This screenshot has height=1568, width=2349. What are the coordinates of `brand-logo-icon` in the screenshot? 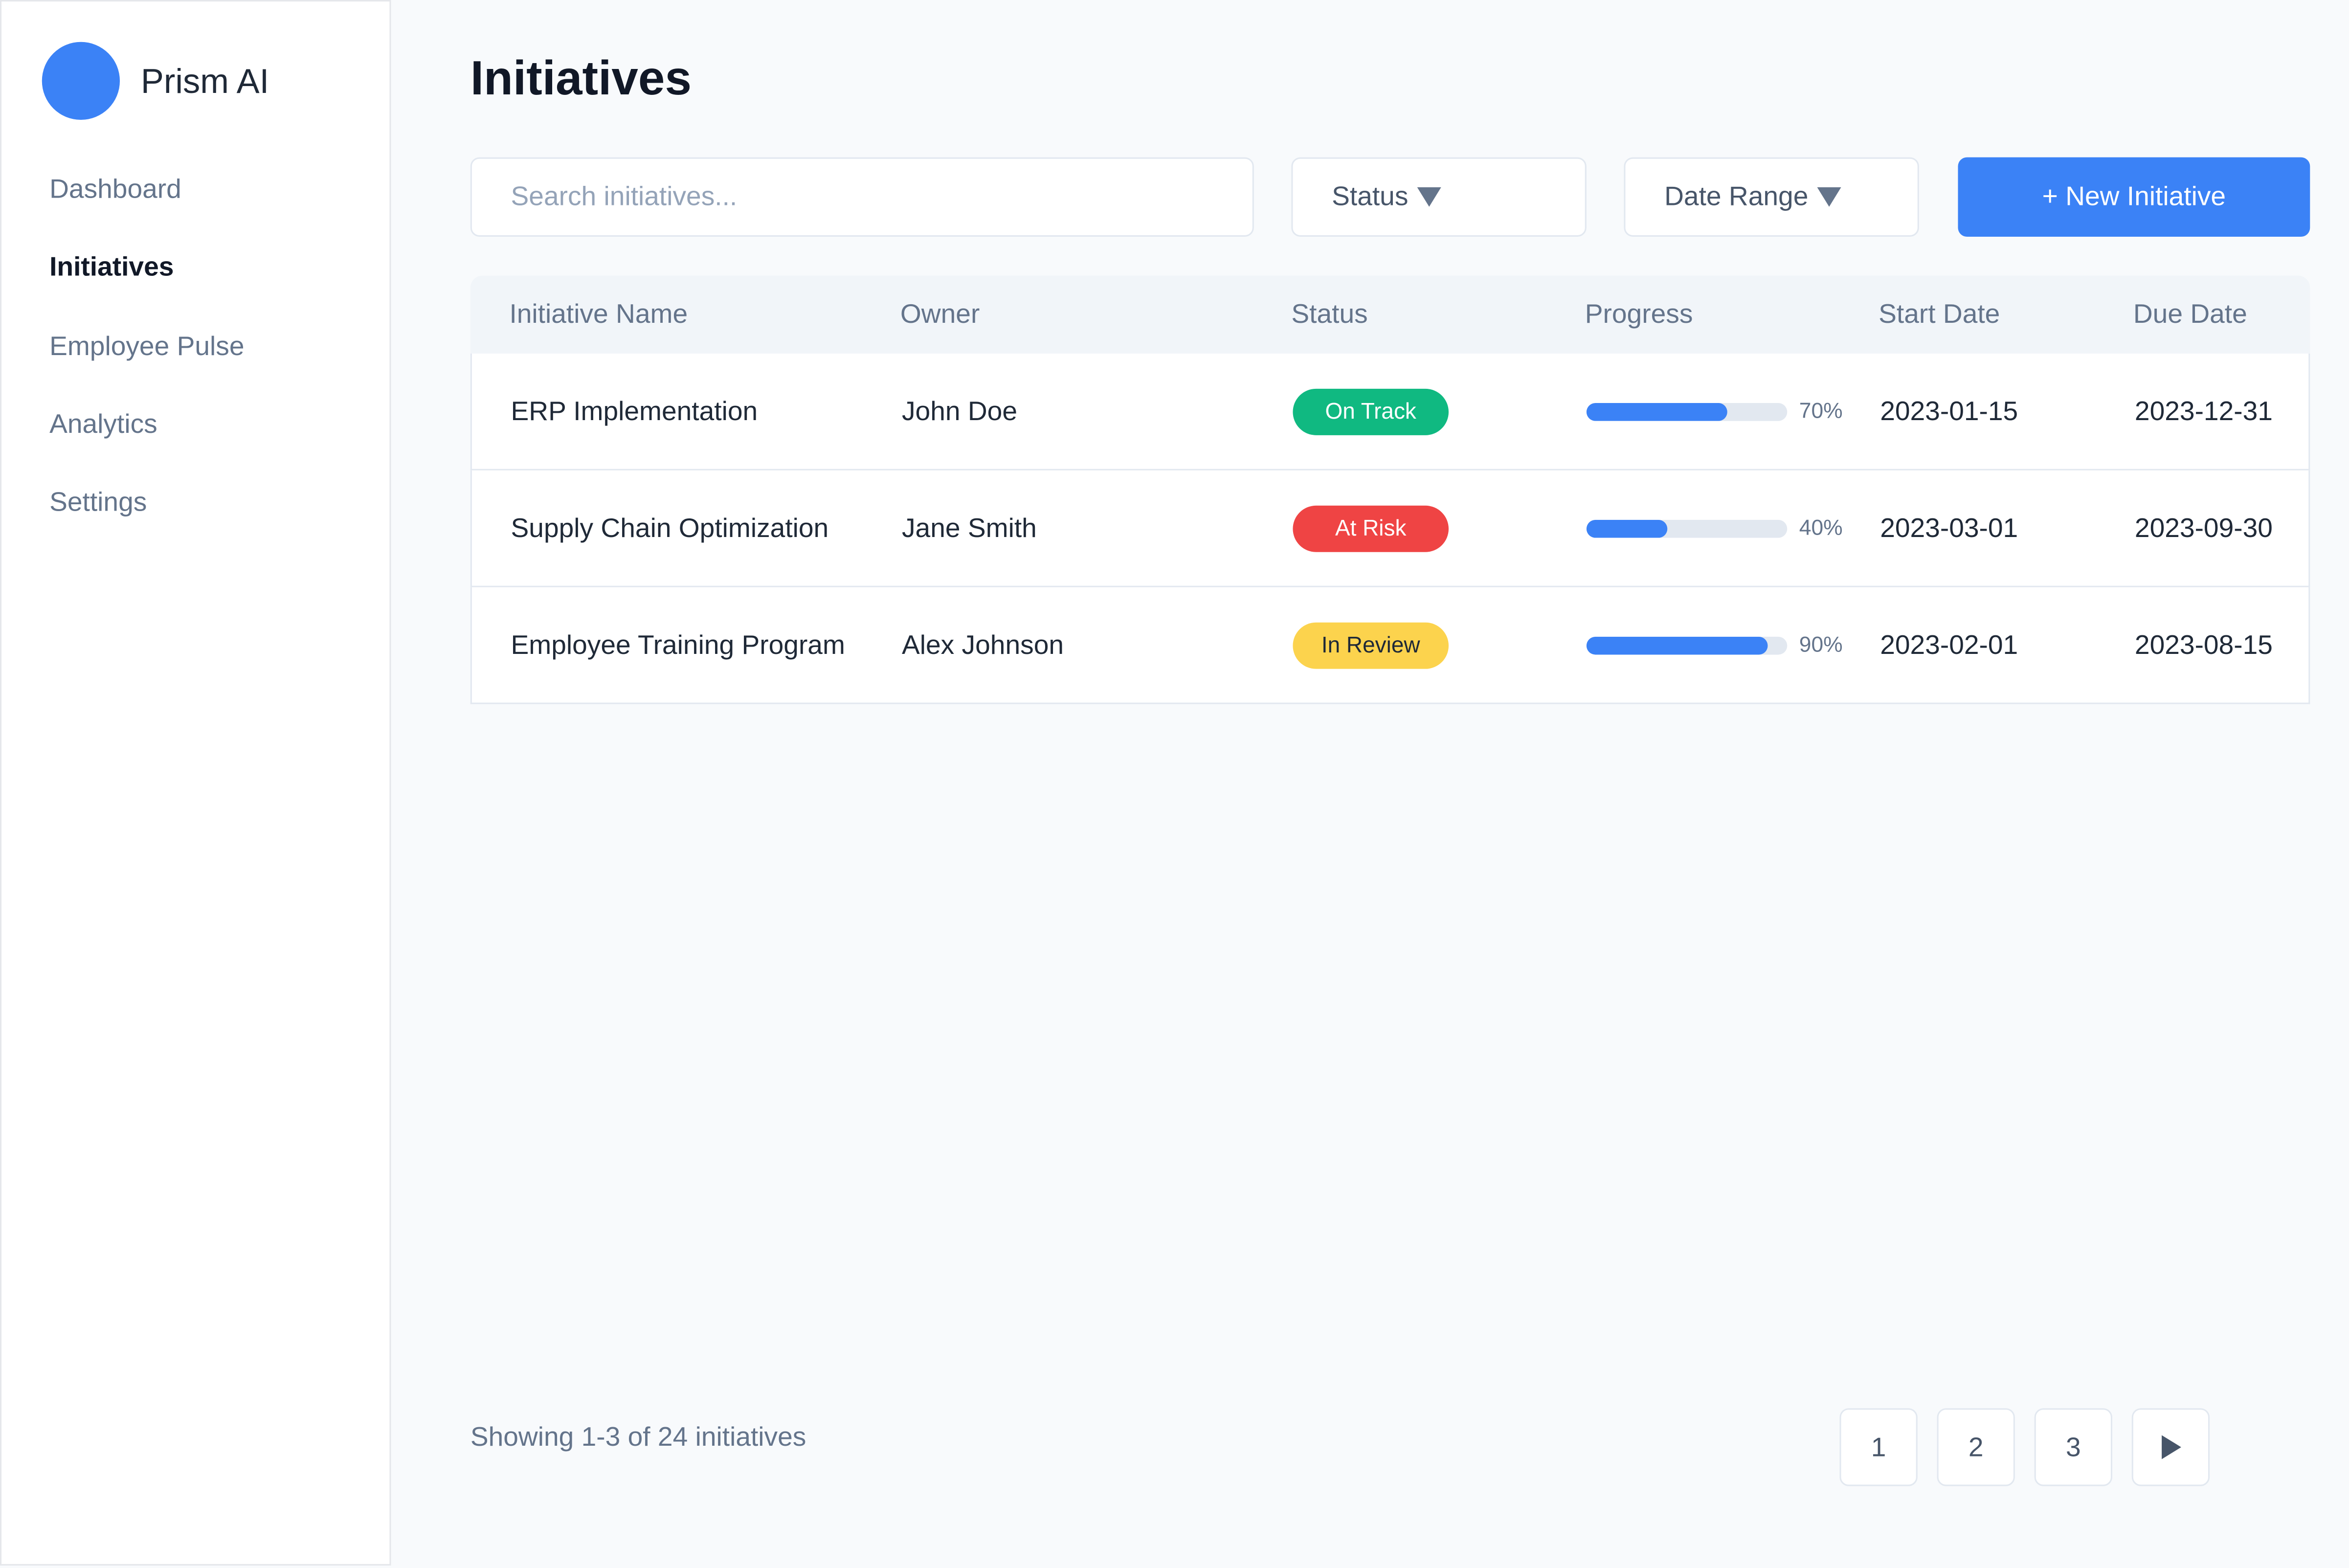 It's located at (81, 81).